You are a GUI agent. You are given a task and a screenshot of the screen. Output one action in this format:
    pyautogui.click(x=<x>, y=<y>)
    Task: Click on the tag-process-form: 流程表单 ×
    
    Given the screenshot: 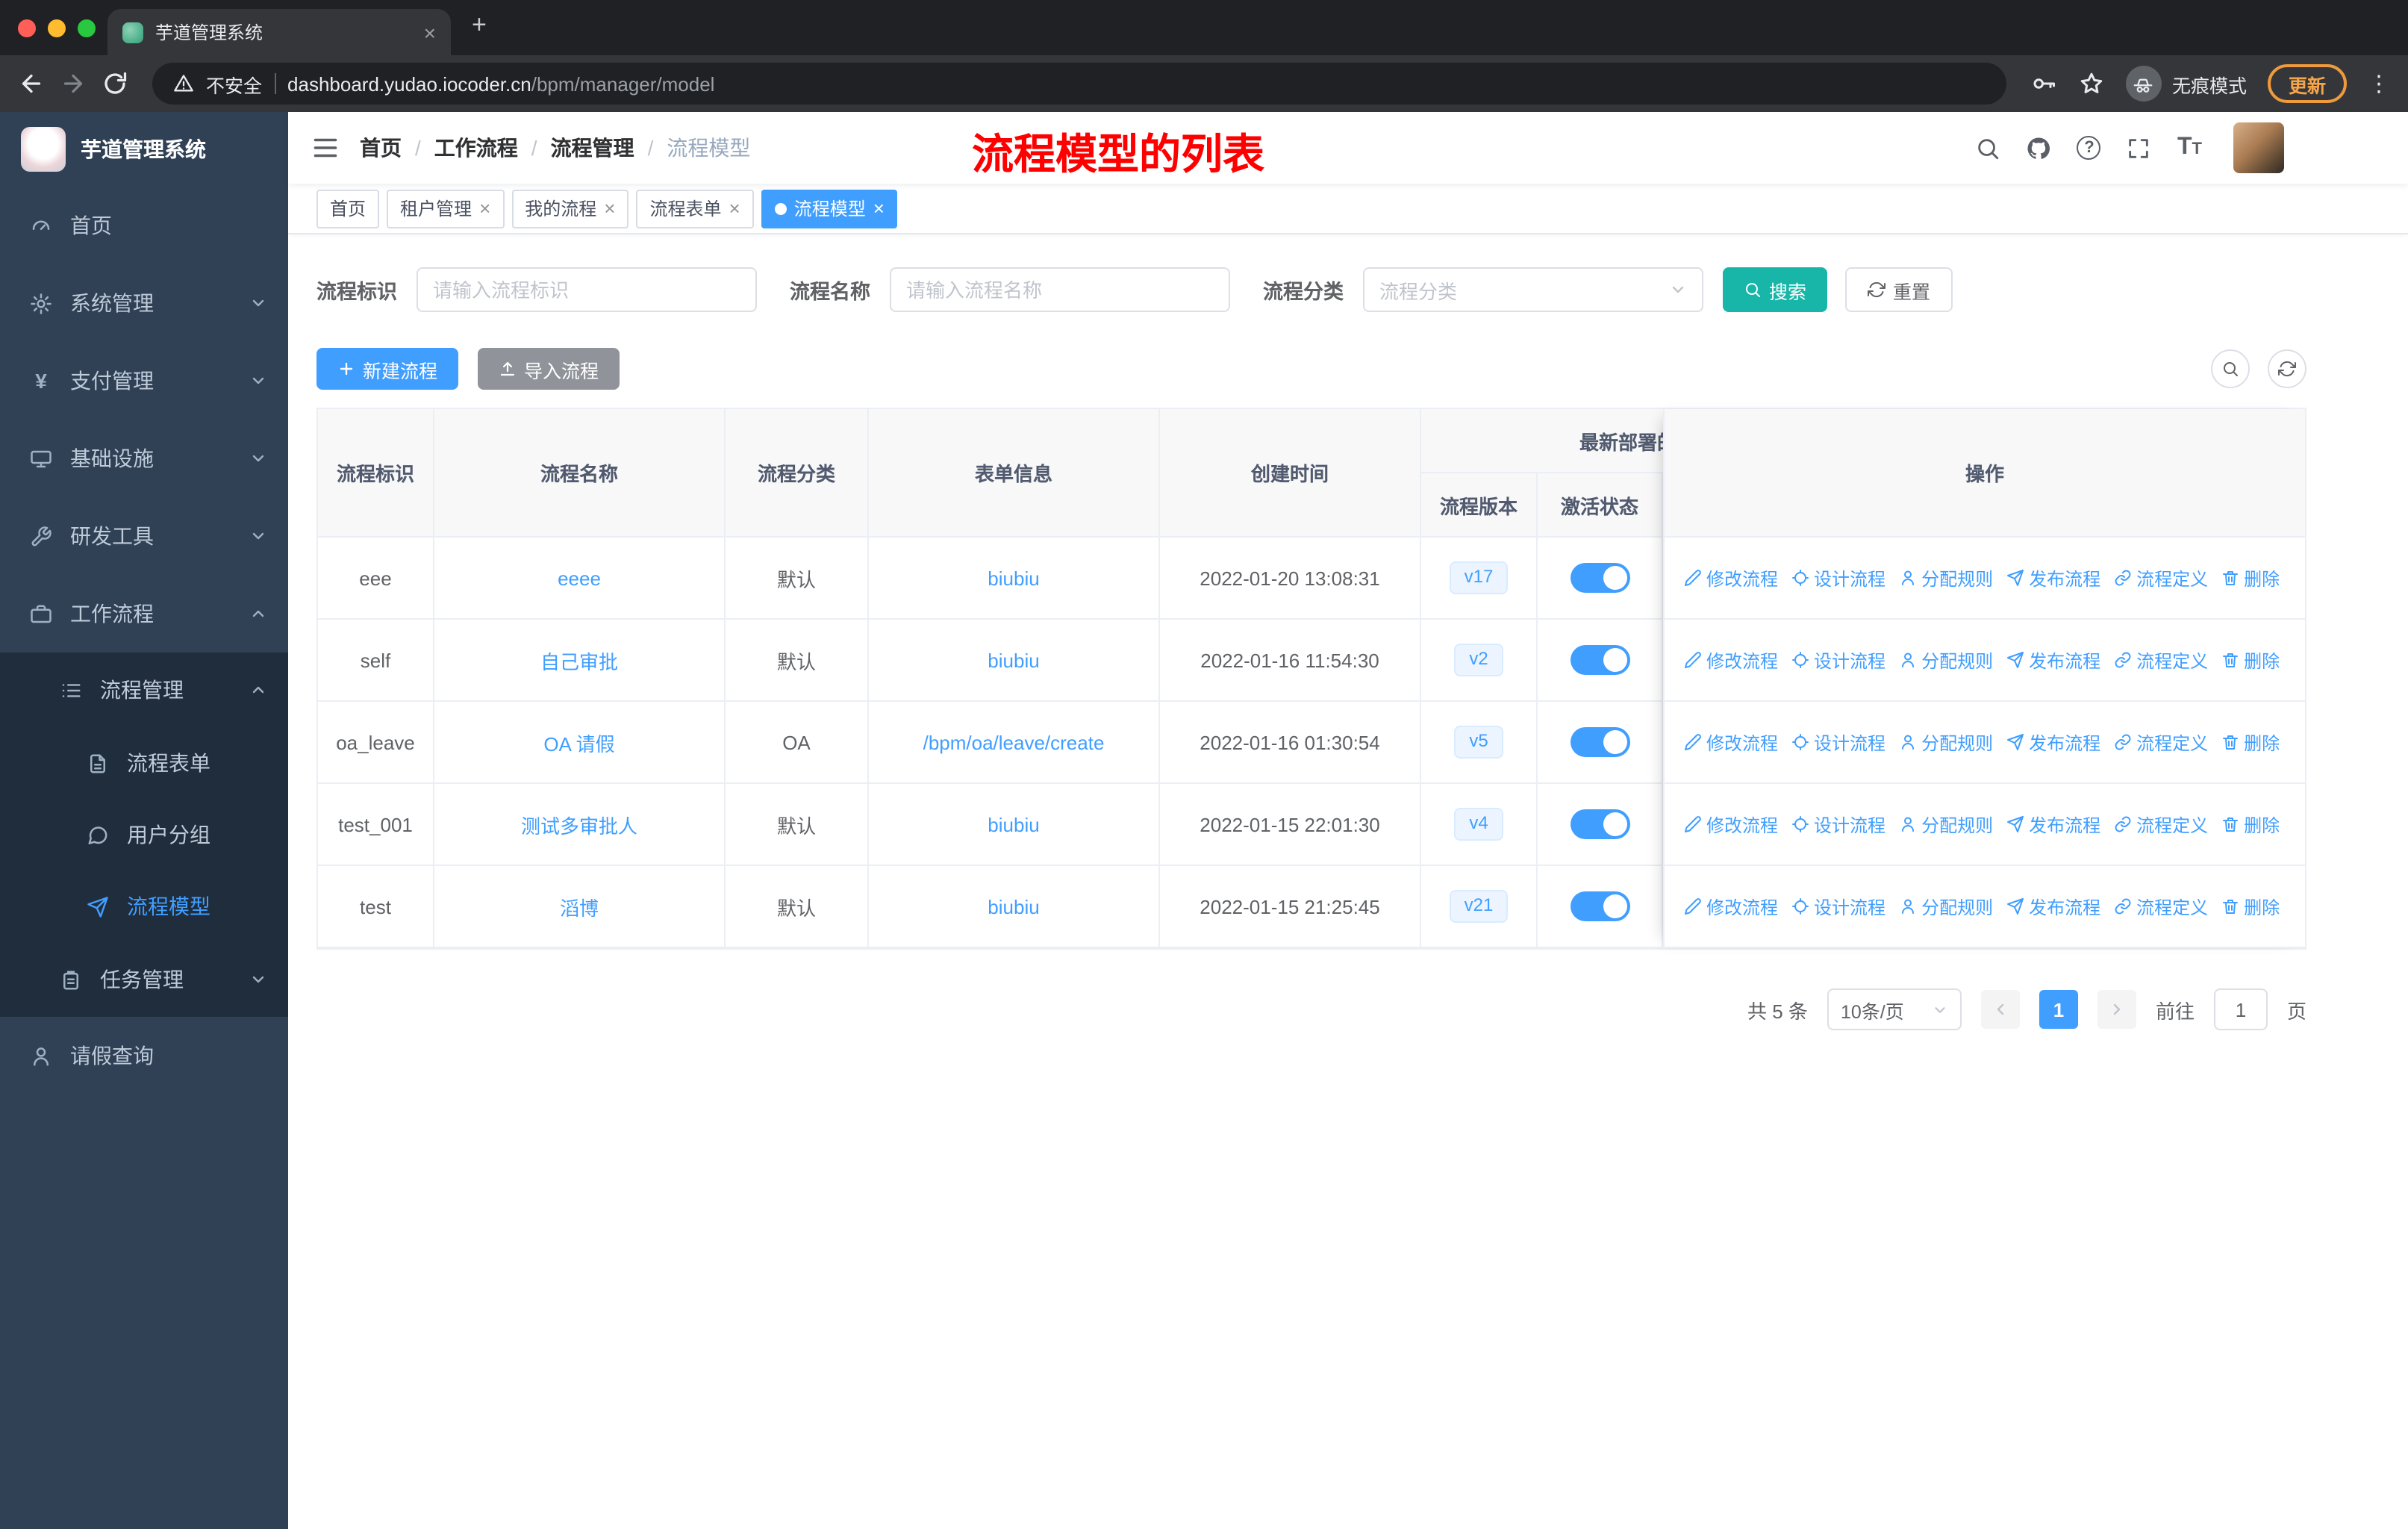 What is the action you would take?
    pyautogui.click(x=695, y=209)
    